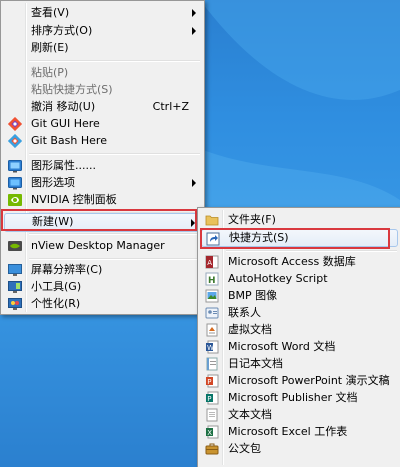 This screenshot has height=467, width=400. I want to click on submenu-item-label: 公文包, so click(244, 448).